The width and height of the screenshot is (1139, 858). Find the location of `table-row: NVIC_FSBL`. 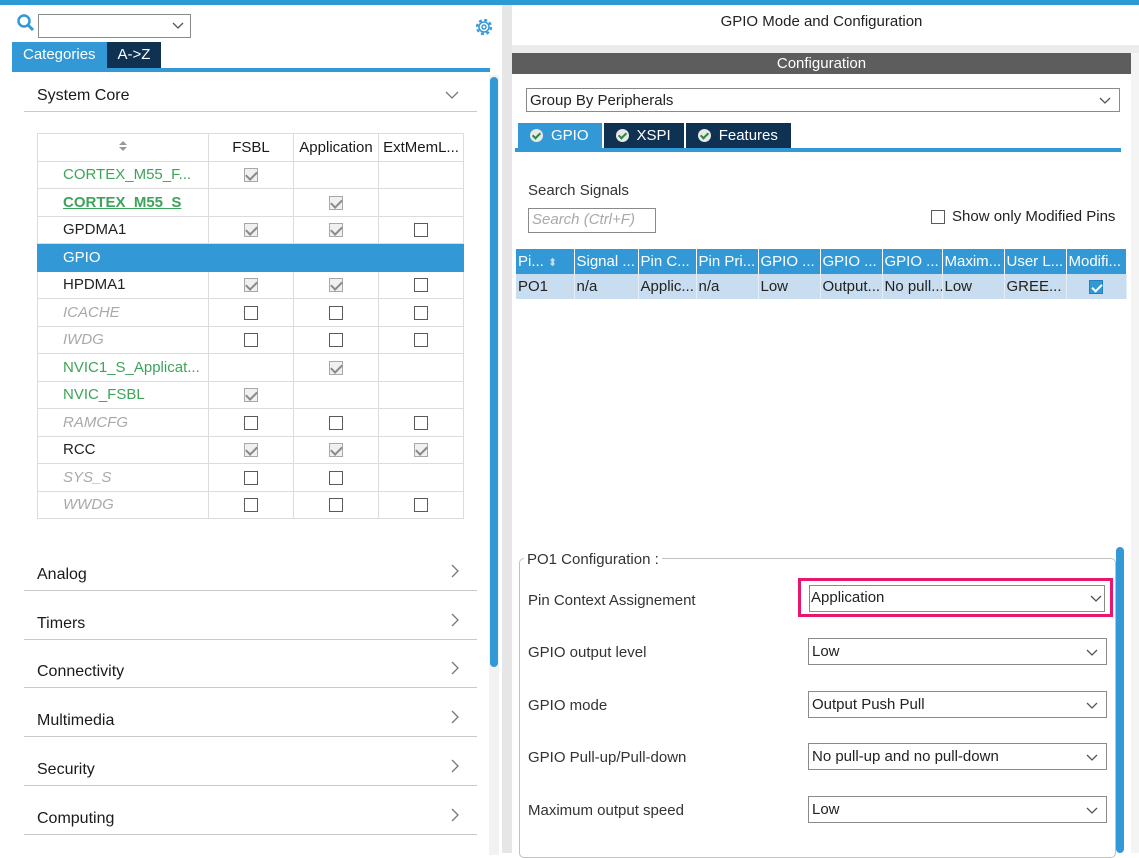

table-row: NVIC_FSBL is located at coordinates (251, 395).